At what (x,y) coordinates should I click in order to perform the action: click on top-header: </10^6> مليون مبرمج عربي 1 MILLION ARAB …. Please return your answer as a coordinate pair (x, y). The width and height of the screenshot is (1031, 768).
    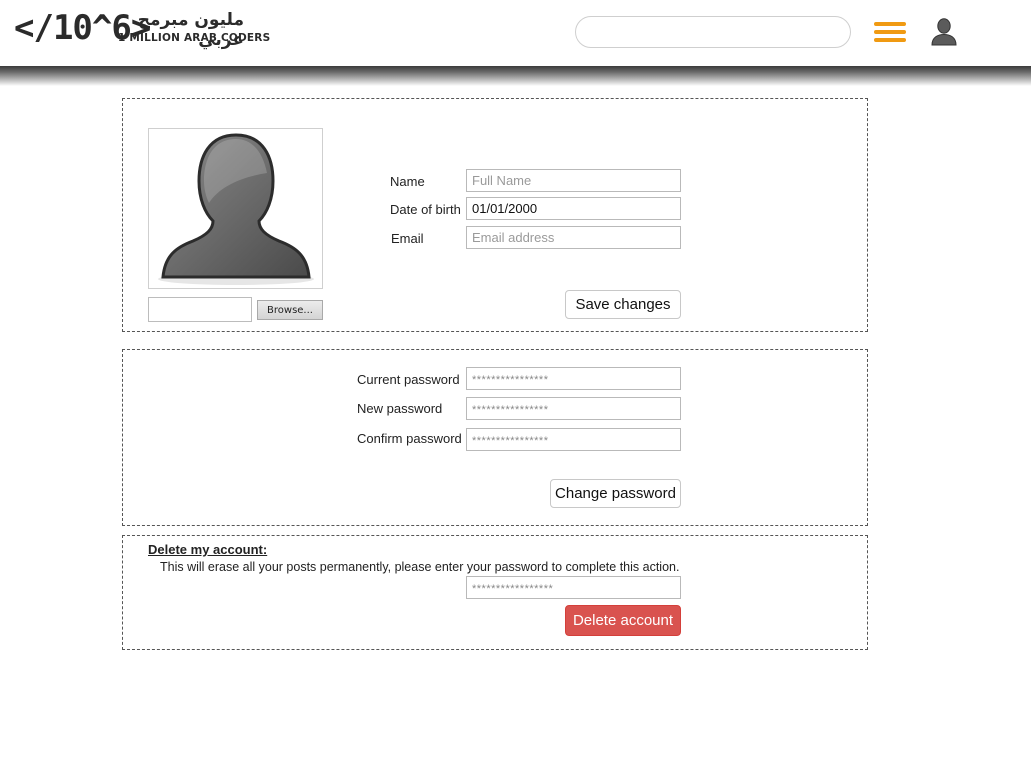
    Looking at the image, I should click on (515, 33).